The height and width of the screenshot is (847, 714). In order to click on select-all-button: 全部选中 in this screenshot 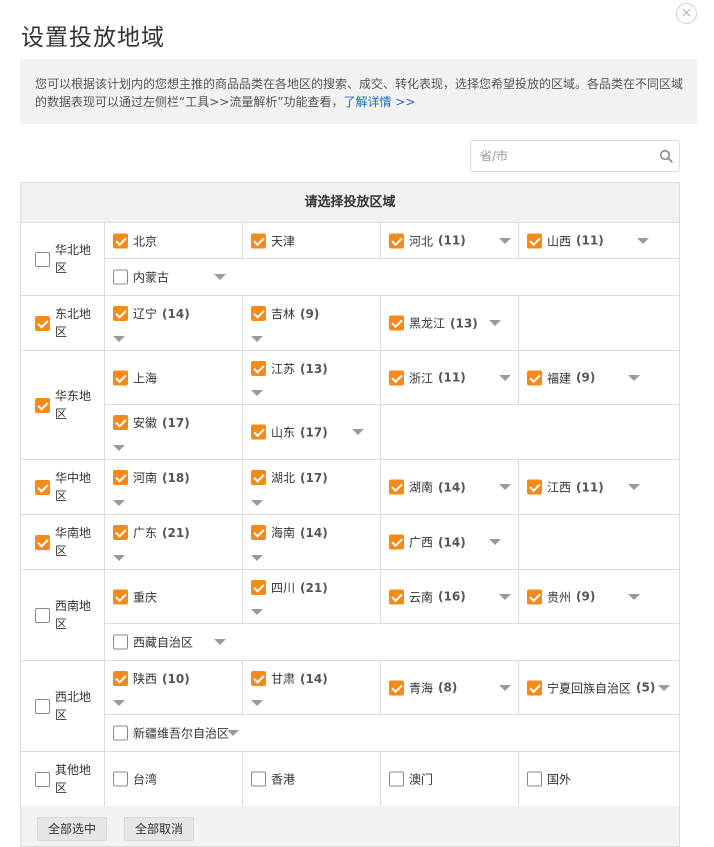, I will do `click(72, 829)`.